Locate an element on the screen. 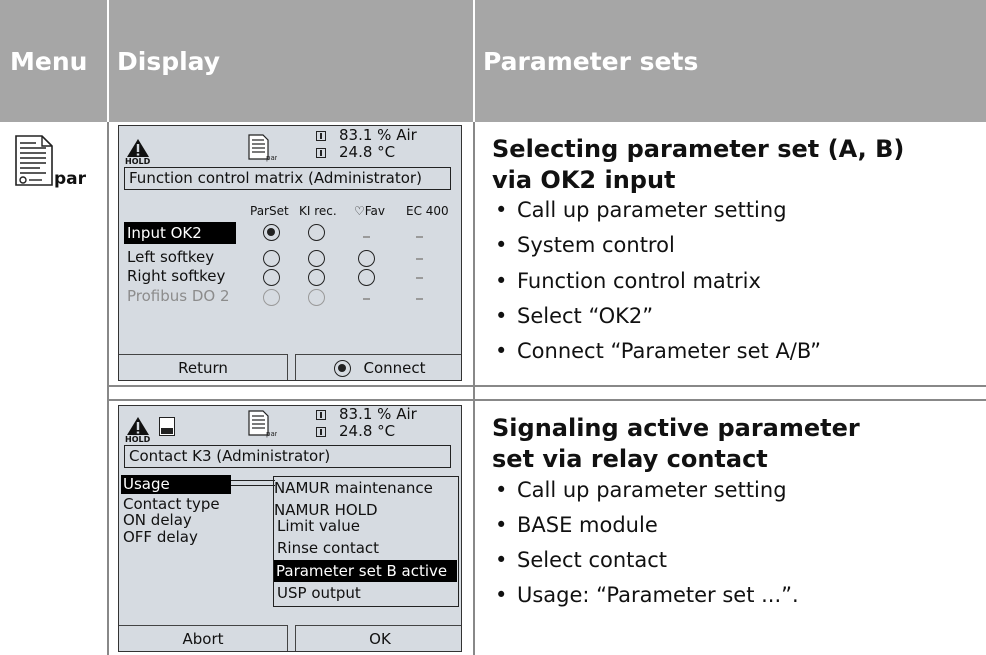 The height and width of the screenshot is (655, 986). field-usage: Usage is located at coordinates (176, 484).